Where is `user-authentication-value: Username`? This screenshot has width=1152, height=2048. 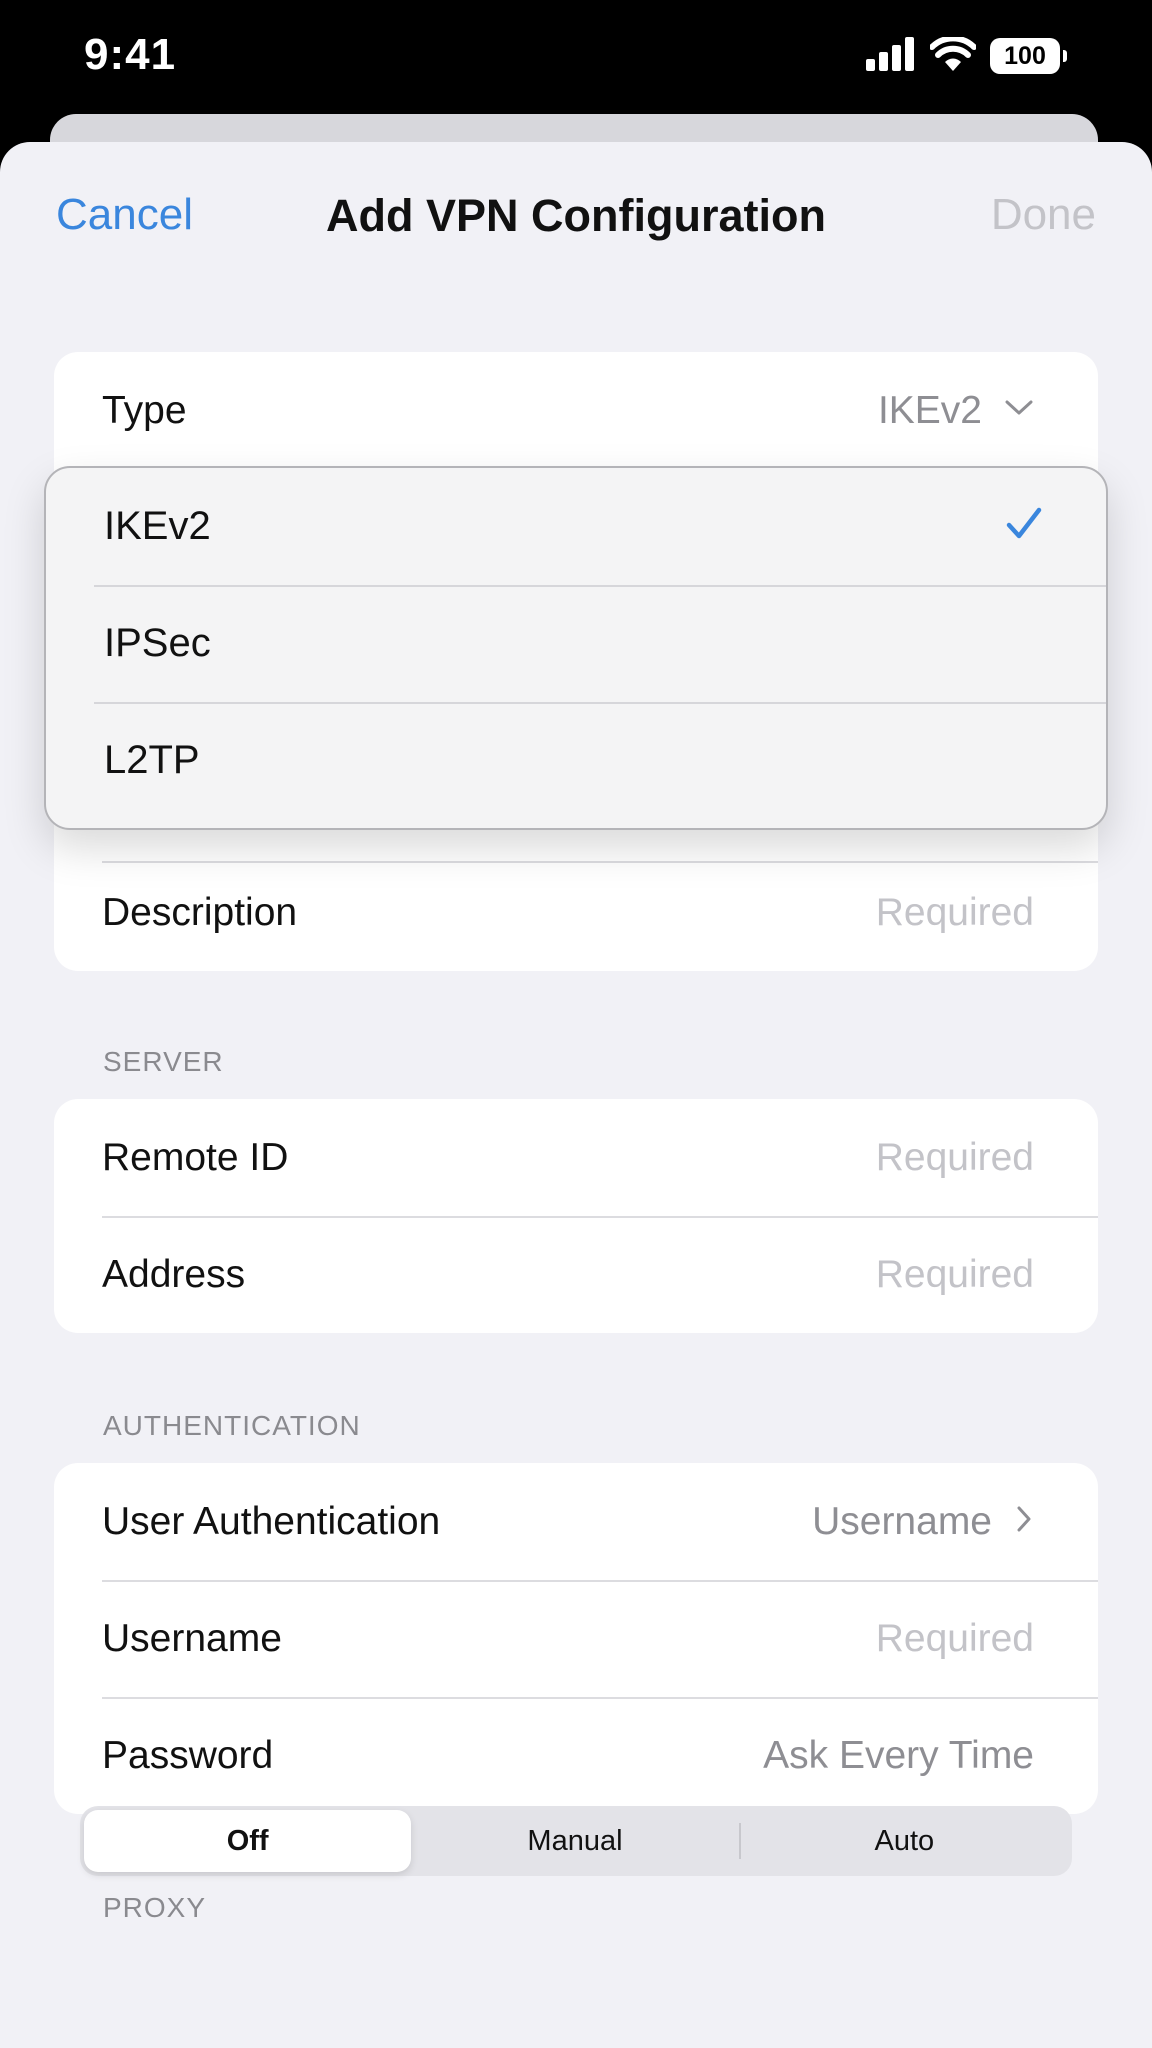
user-authentication-value: Username is located at coordinates (902, 1521).